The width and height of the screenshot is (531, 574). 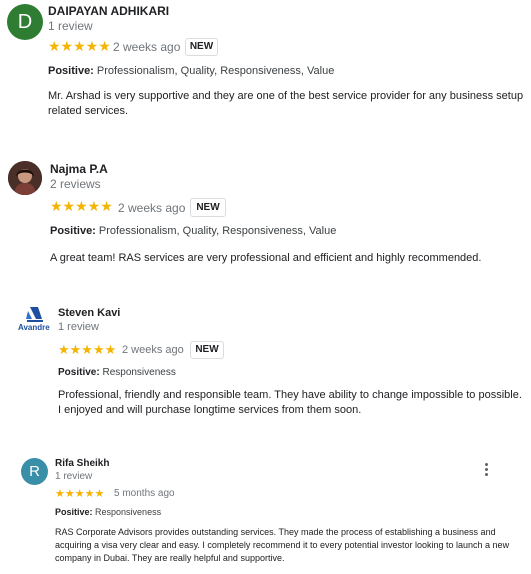 I want to click on review-count: 2 reviews, so click(x=75, y=184).